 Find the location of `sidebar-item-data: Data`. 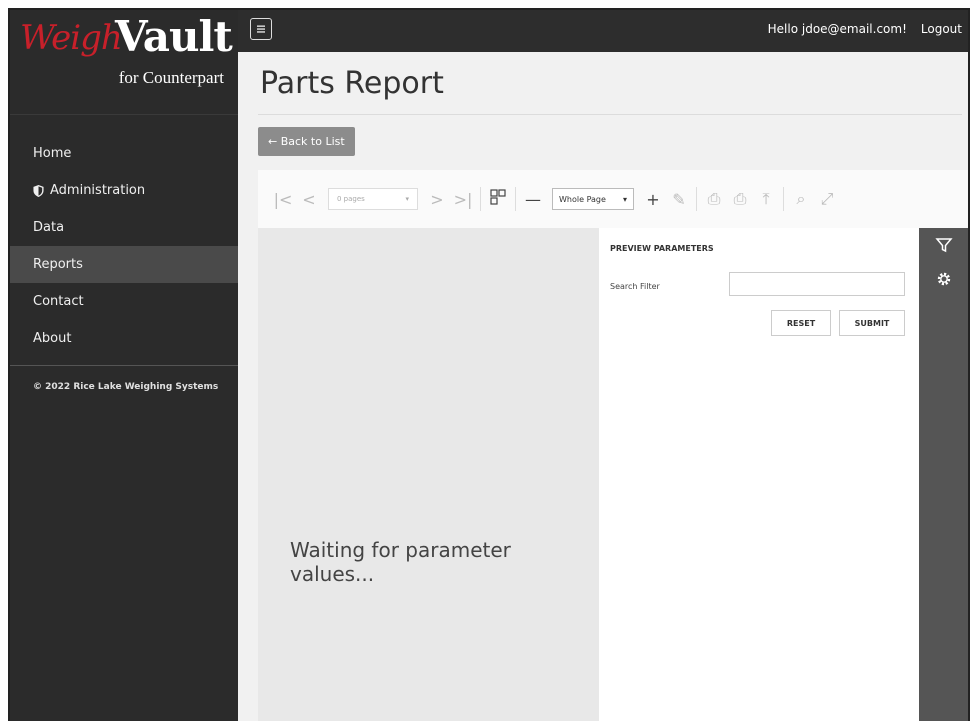

sidebar-item-data: Data is located at coordinates (124, 227).